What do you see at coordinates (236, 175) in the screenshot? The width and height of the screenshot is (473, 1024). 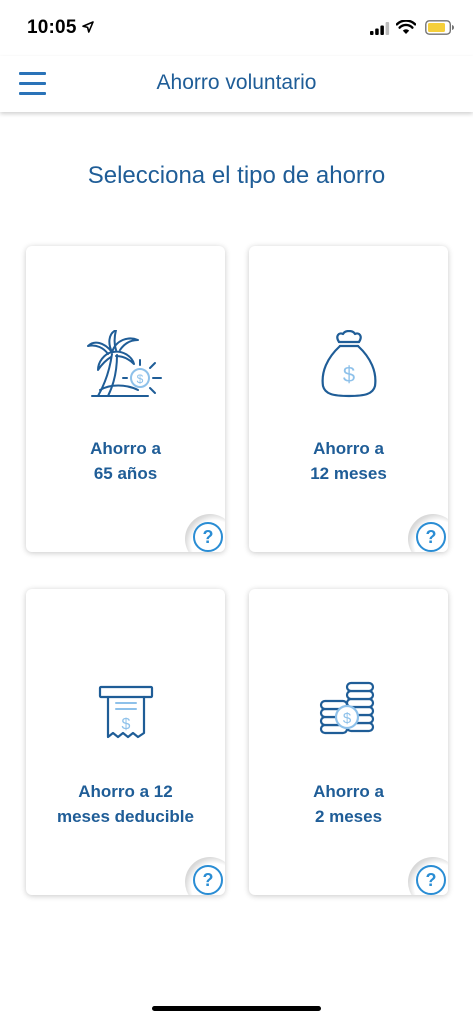 I see `page-title: Selecciona el tipo de ahorro` at bounding box center [236, 175].